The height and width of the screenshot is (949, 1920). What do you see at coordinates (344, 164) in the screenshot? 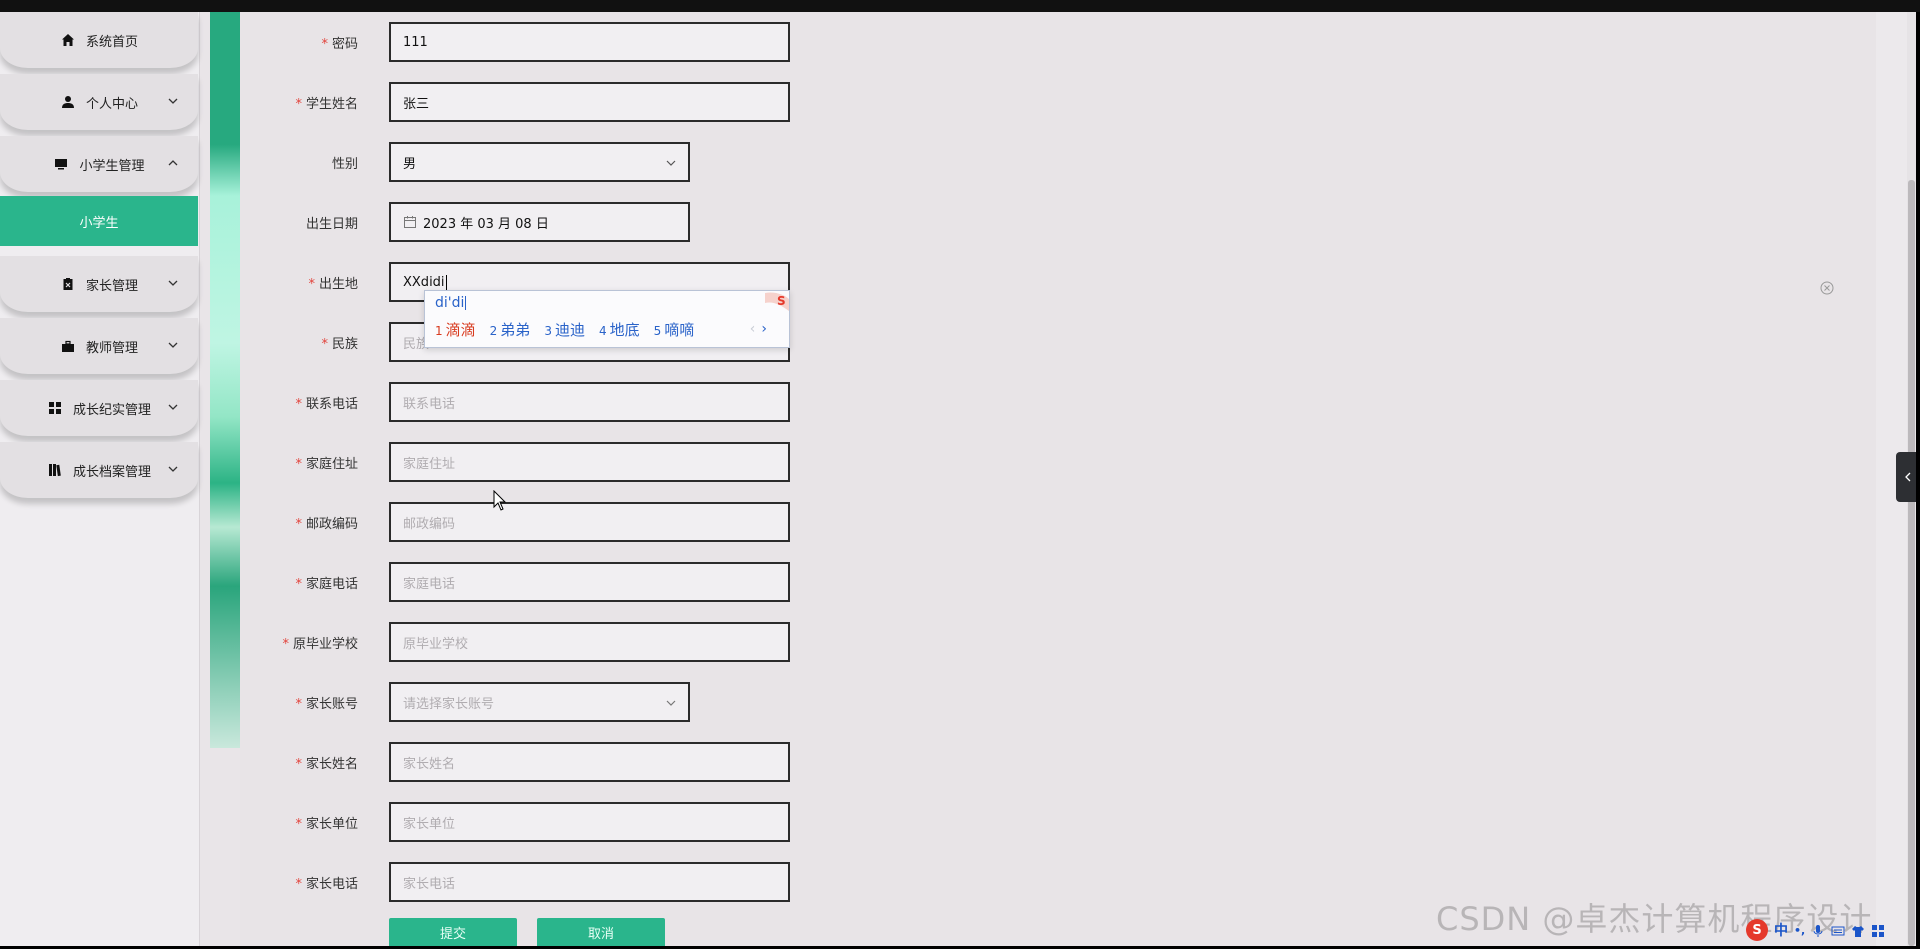
I see `field-label: 性别` at bounding box center [344, 164].